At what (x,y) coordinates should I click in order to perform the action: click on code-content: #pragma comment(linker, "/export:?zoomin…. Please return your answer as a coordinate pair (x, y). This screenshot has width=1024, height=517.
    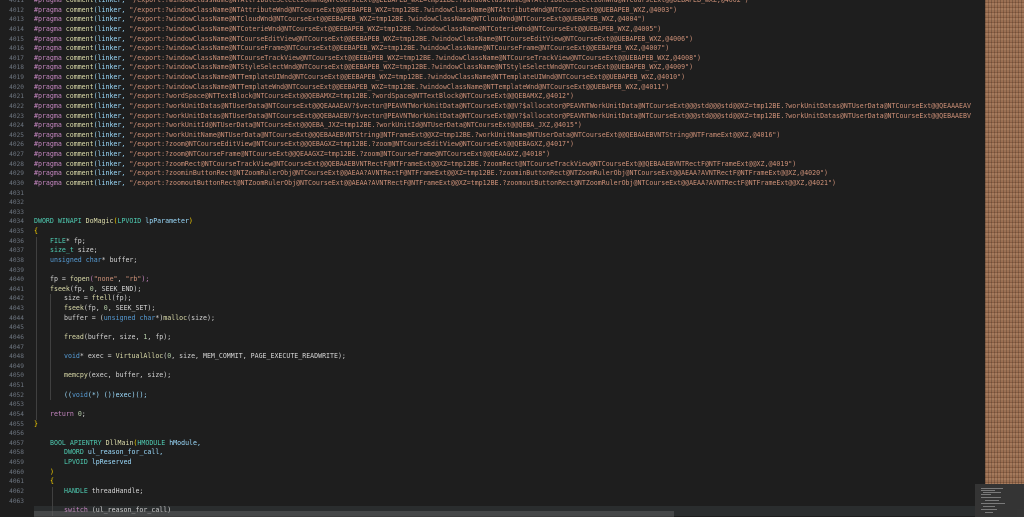
    Looking at the image, I should click on (431, 173).